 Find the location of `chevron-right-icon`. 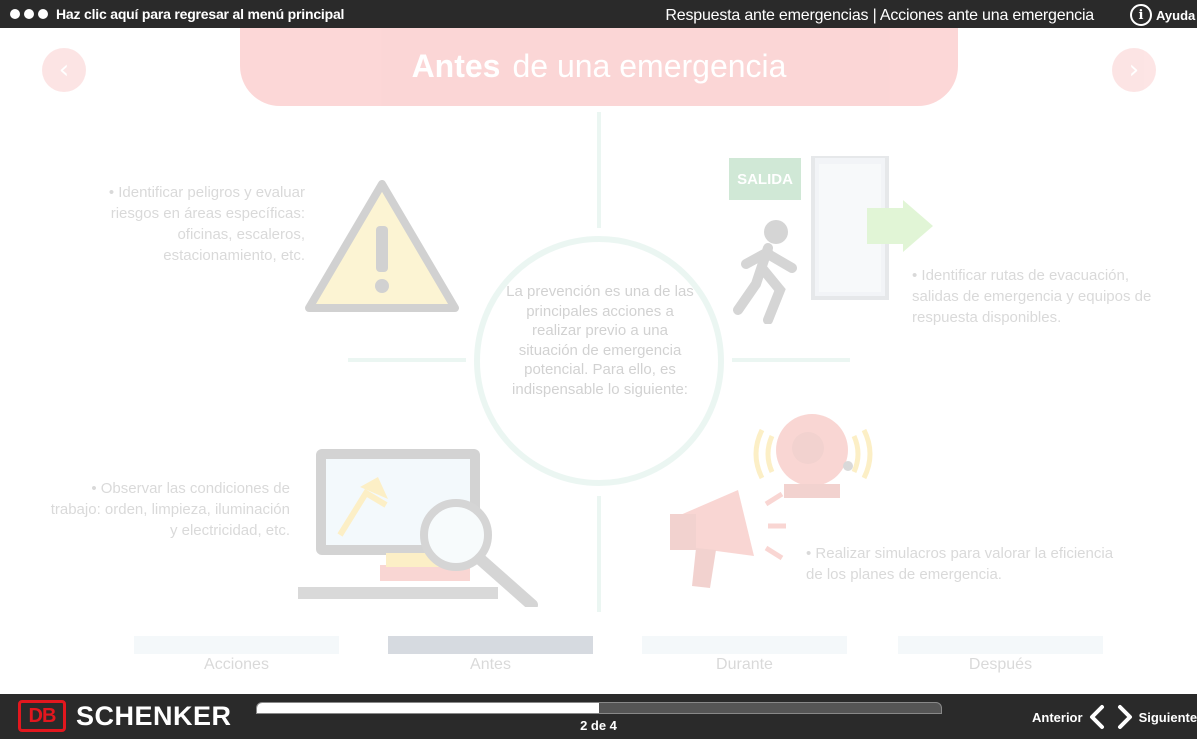

chevron-right-icon is located at coordinates (1124, 717).